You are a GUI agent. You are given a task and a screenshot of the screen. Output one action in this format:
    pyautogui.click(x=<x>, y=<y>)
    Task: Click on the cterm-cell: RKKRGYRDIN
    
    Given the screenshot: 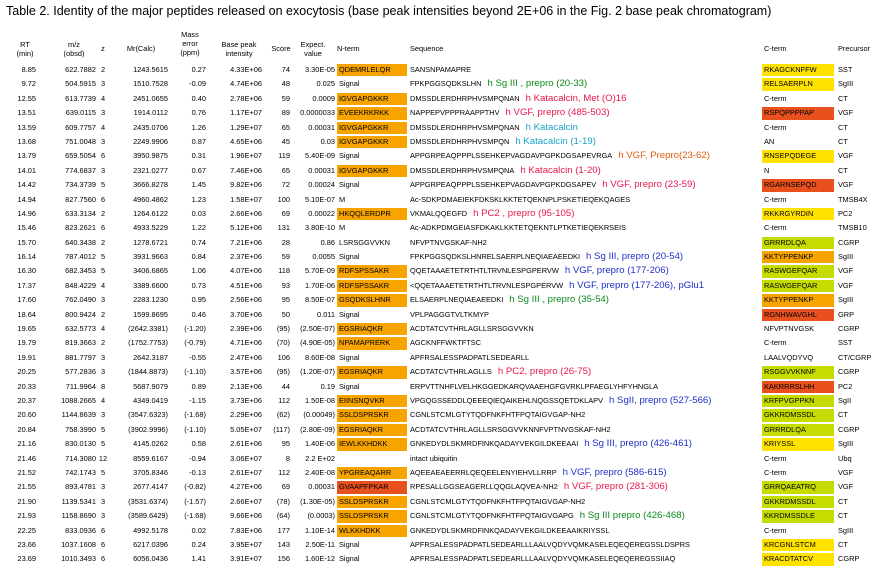 What is the action you would take?
    pyautogui.click(x=798, y=214)
    